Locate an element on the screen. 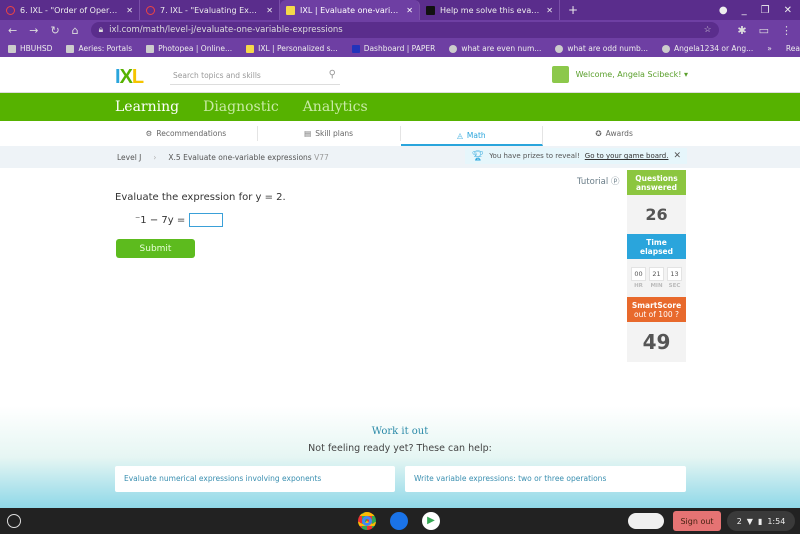 The image size is (800, 534). sign-out-button: Sign out is located at coordinates (697, 521).